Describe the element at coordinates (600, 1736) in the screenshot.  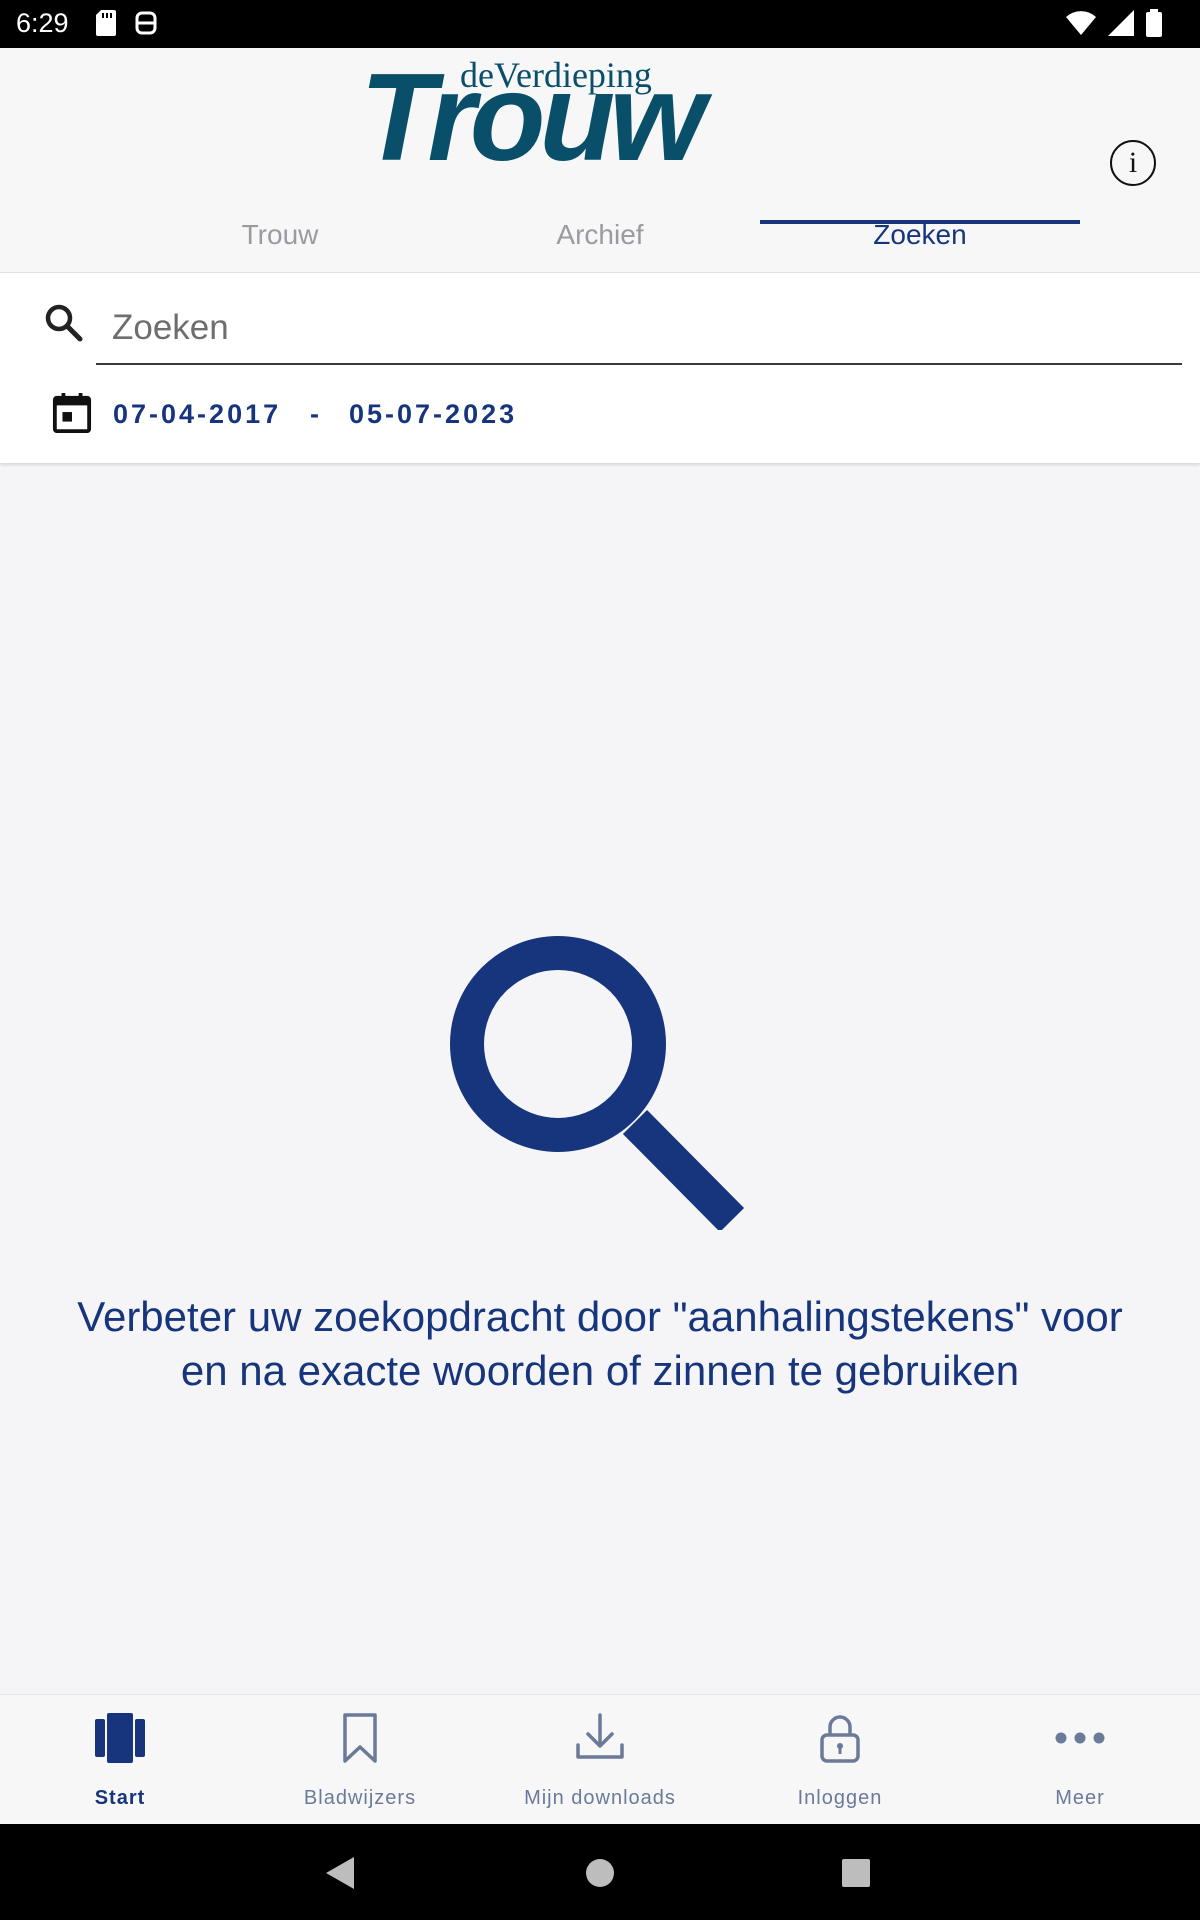
I see `download-icon` at that location.